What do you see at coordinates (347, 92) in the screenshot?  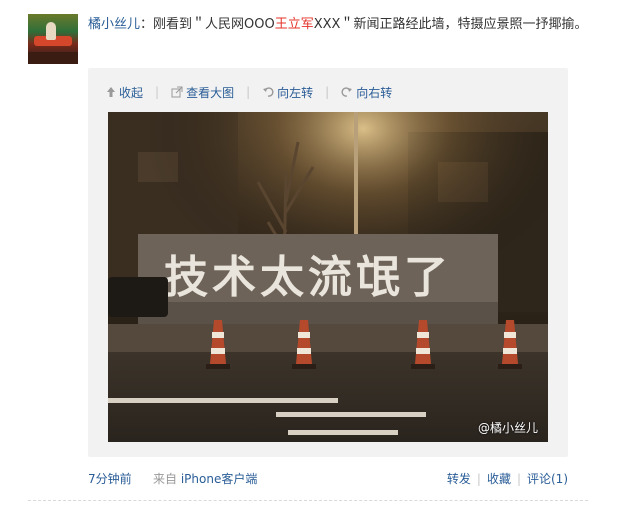 I see `rotate-right-icon` at bounding box center [347, 92].